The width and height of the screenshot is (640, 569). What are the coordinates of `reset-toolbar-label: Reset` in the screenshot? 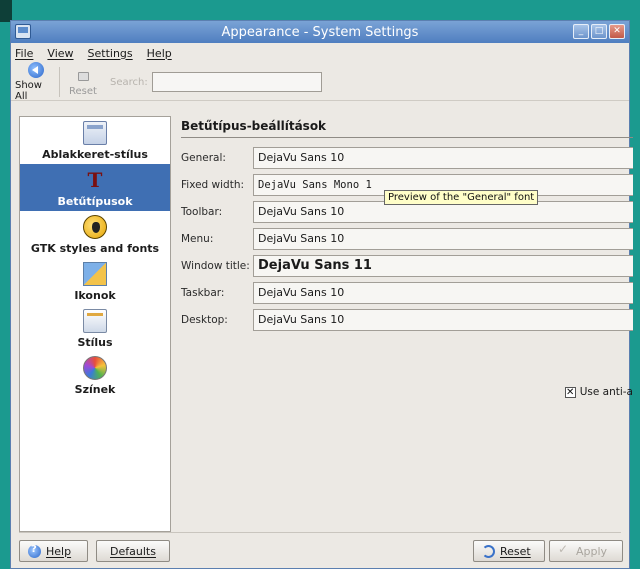 It's located at (83, 91).